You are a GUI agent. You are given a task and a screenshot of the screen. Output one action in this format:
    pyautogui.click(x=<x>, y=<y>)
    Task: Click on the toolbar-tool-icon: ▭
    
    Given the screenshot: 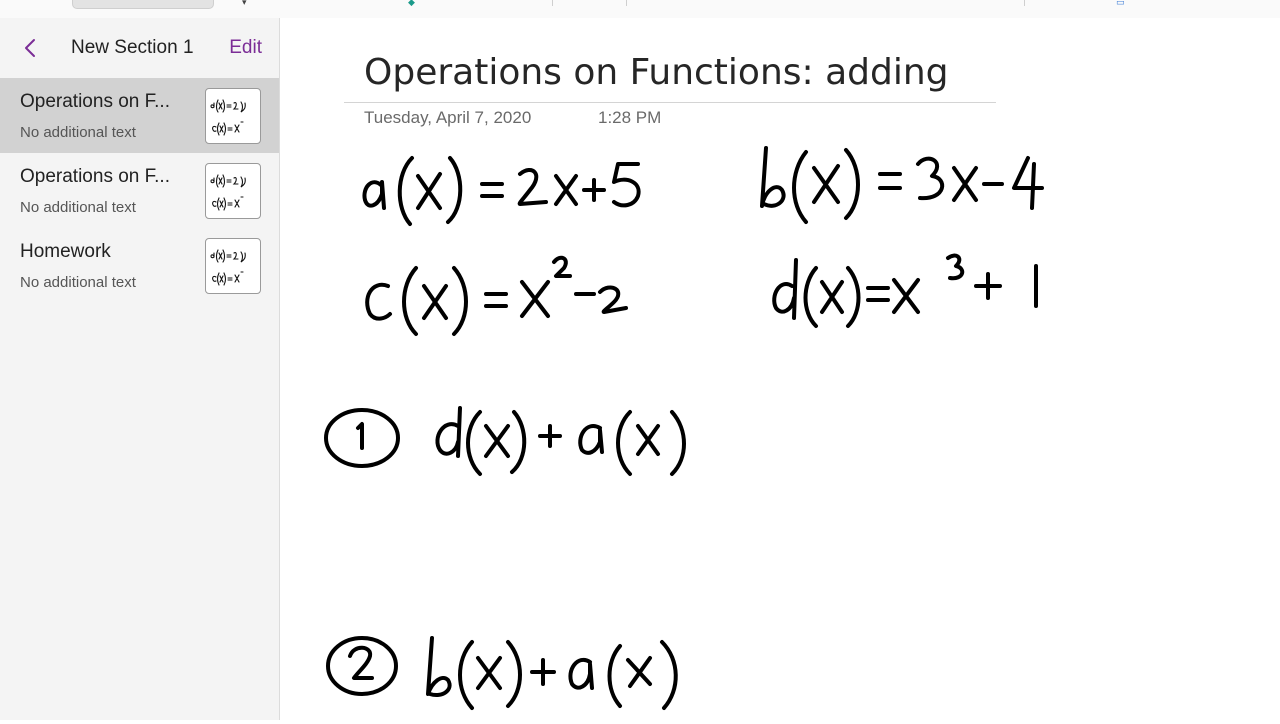 What is the action you would take?
    pyautogui.click(x=1120, y=3)
    